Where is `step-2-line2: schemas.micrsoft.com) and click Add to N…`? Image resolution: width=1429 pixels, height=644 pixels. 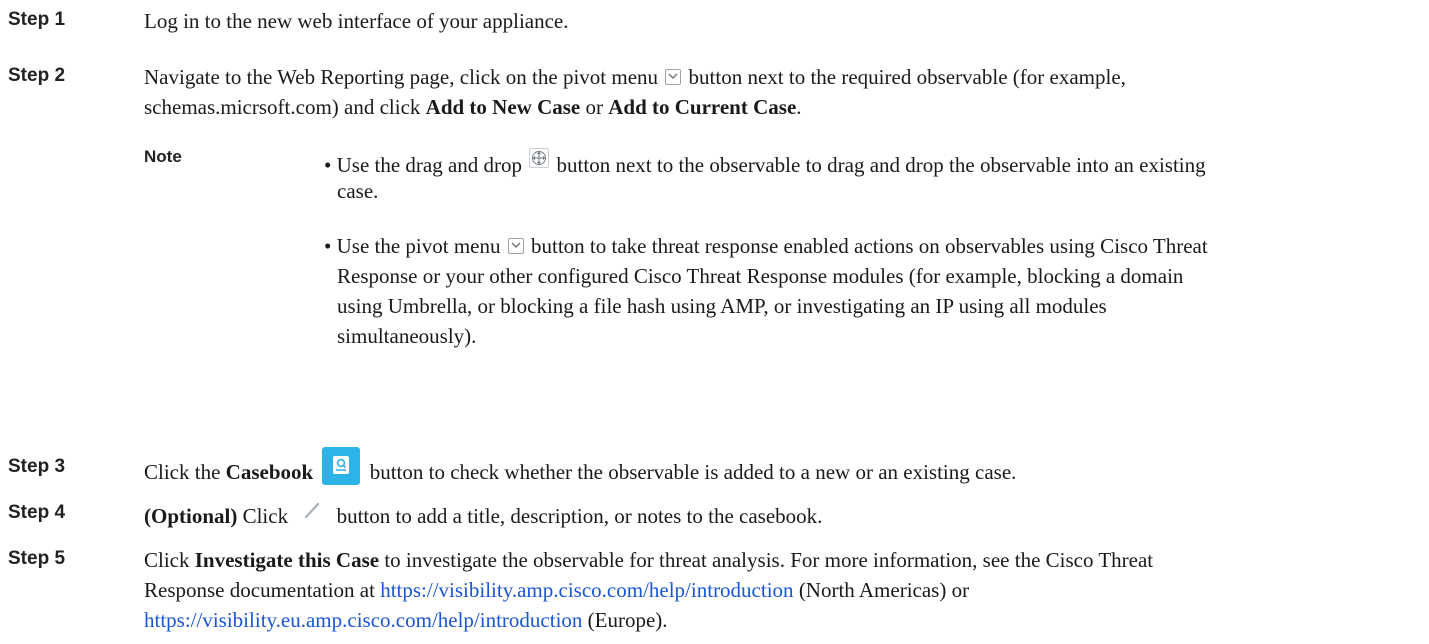
step-2-line2: schemas.micrsoft.com) and click Add to N… is located at coordinates (473, 107).